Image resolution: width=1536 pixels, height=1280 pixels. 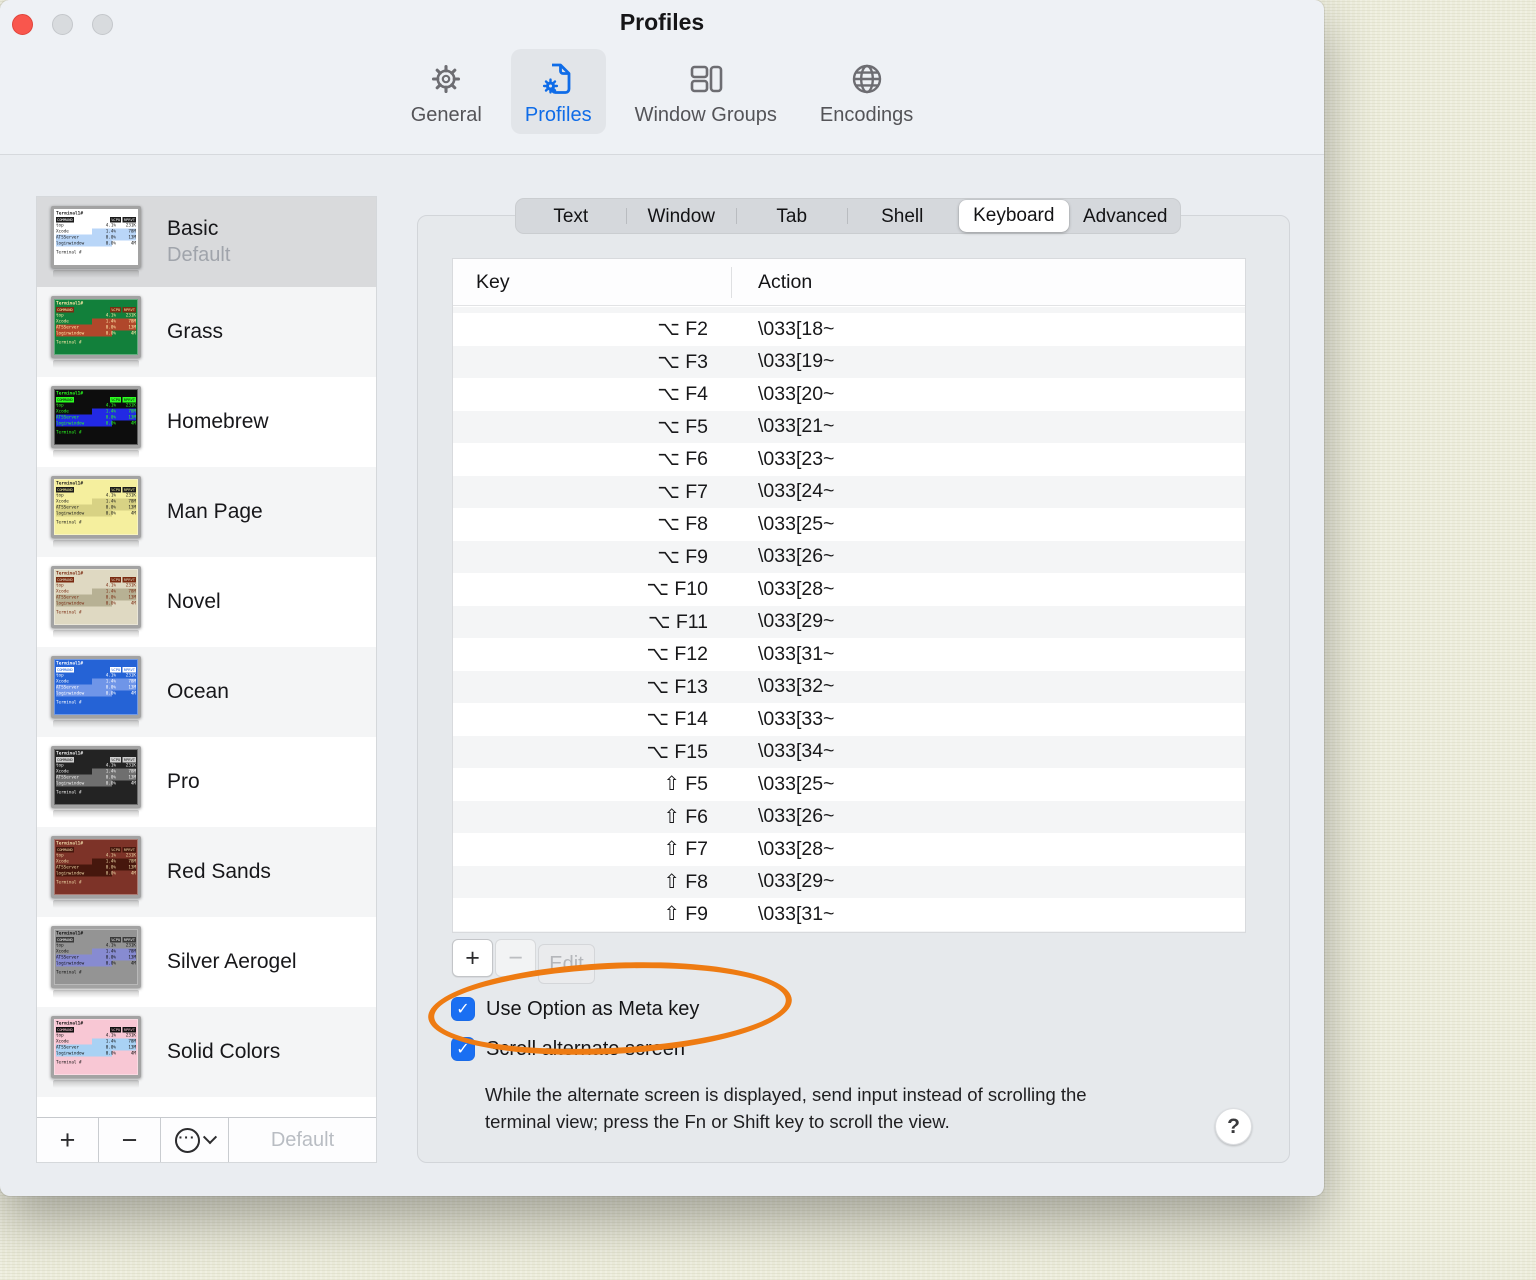 What do you see at coordinates (446, 79) in the screenshot?
I see `gear-icon` at bounding box center [446, 79].